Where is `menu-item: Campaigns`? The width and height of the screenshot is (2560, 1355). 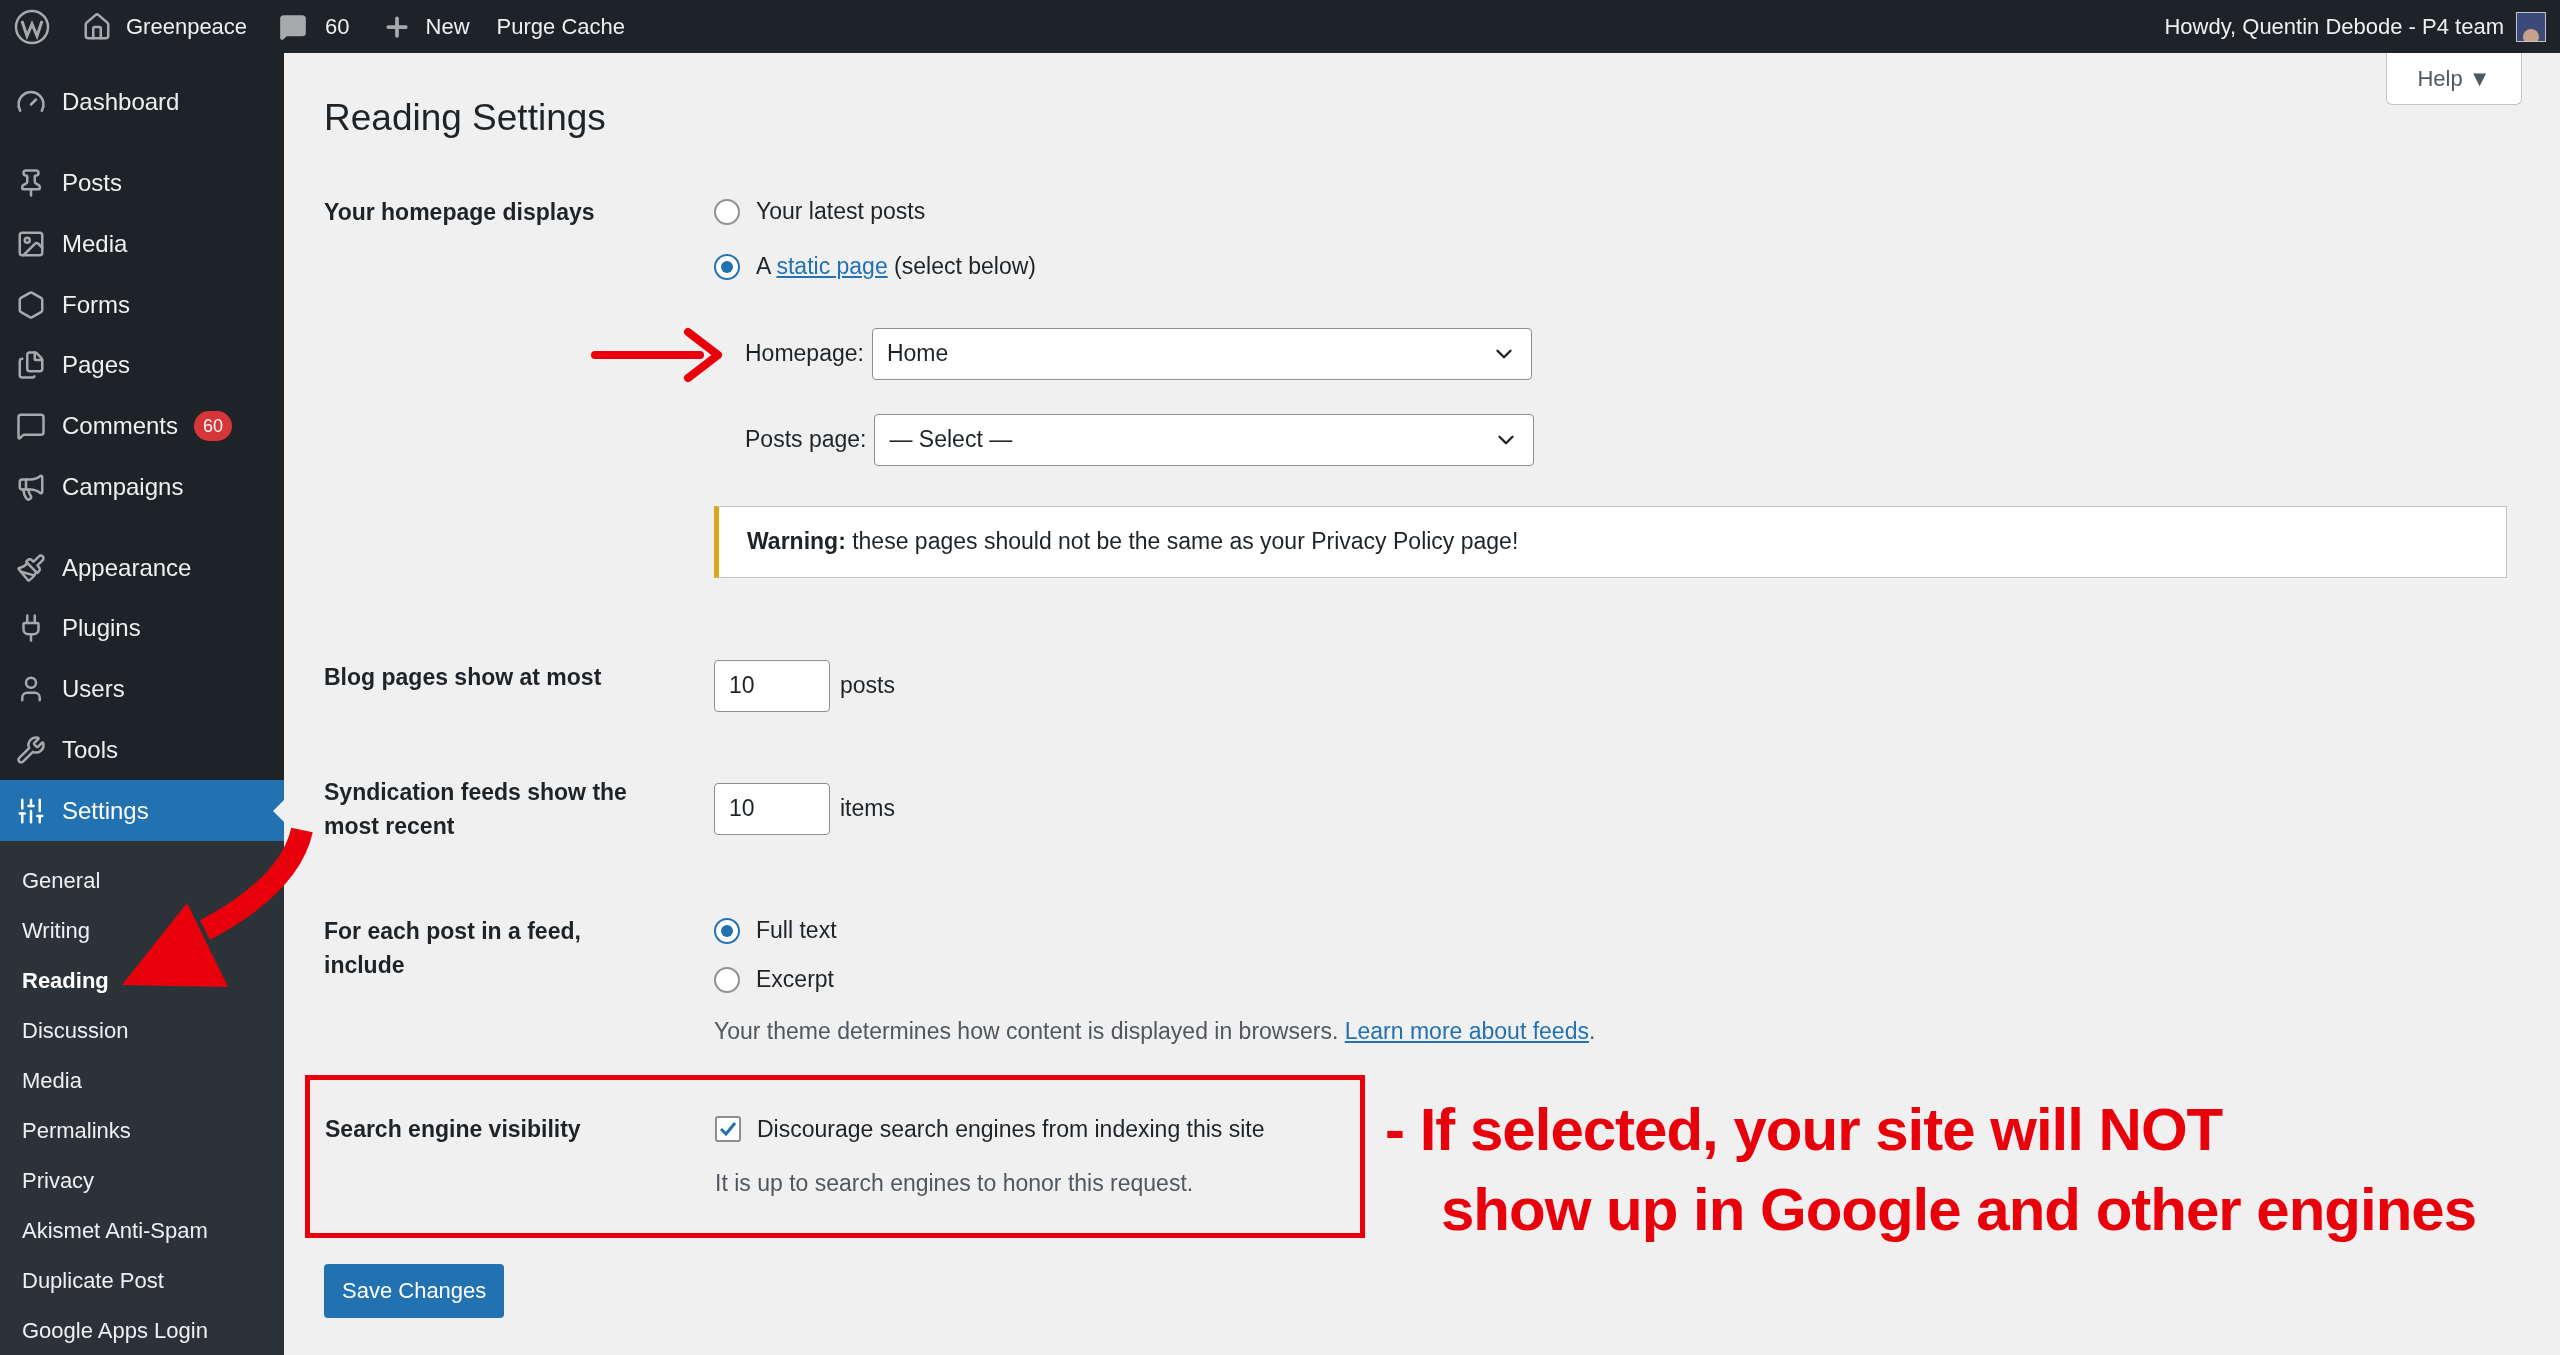
menu-item: Campaigns is located at coordinates (142, 487).